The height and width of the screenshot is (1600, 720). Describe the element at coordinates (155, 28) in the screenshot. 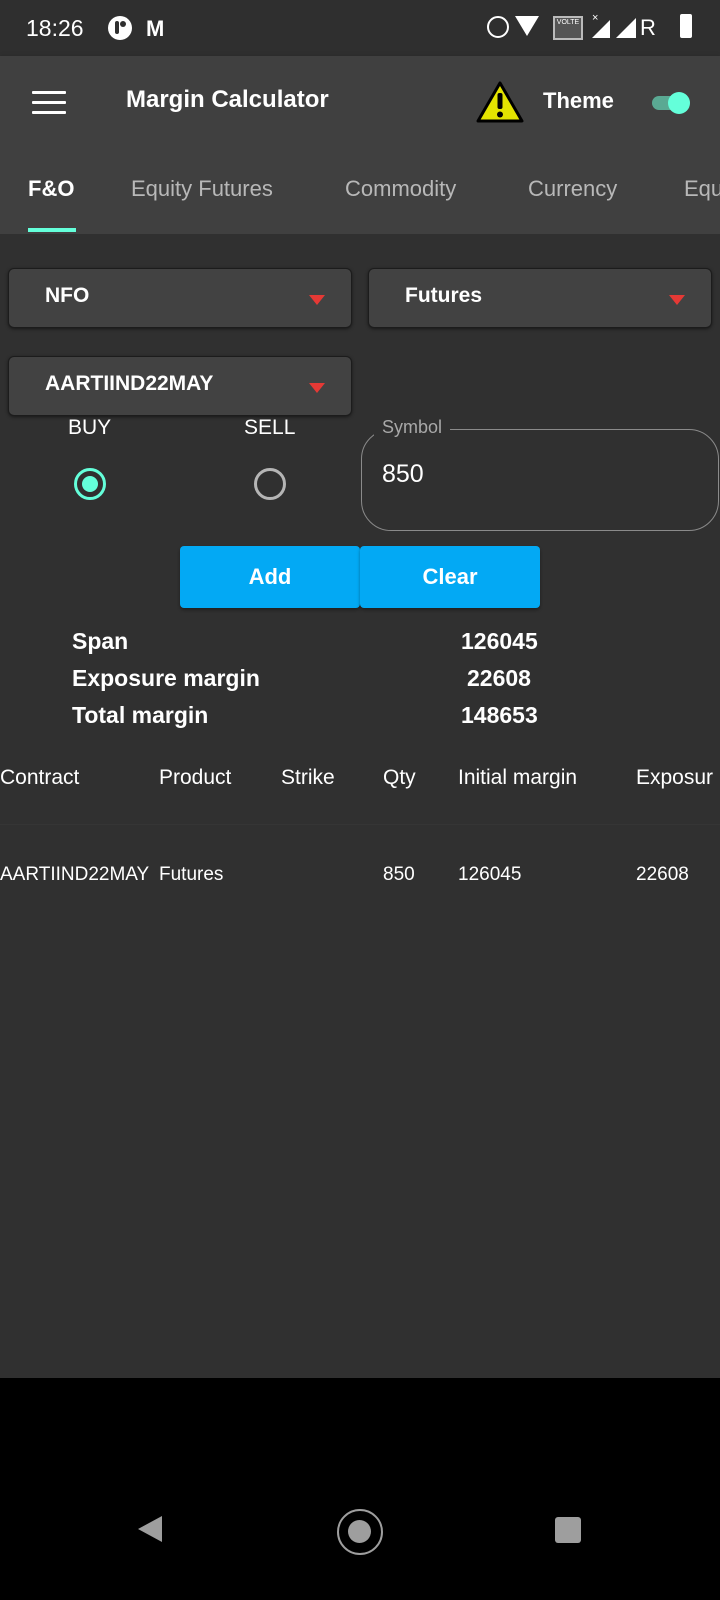

I see `gmail-icon: M` at that location.